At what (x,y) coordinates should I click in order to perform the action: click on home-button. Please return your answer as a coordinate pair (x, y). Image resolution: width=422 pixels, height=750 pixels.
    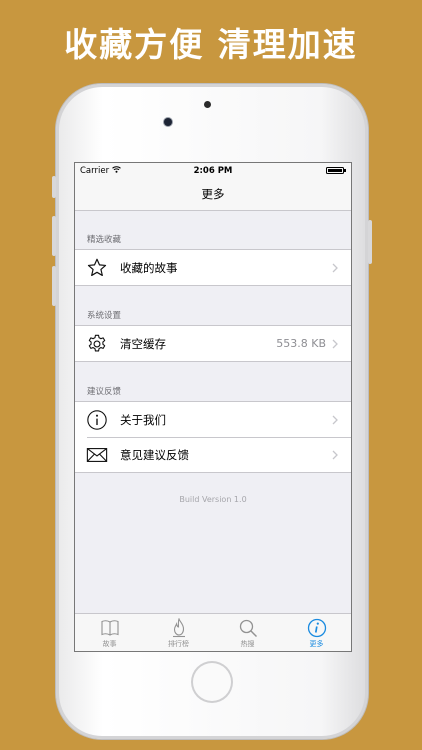
    Looking at the image, I should click on (212, 682).